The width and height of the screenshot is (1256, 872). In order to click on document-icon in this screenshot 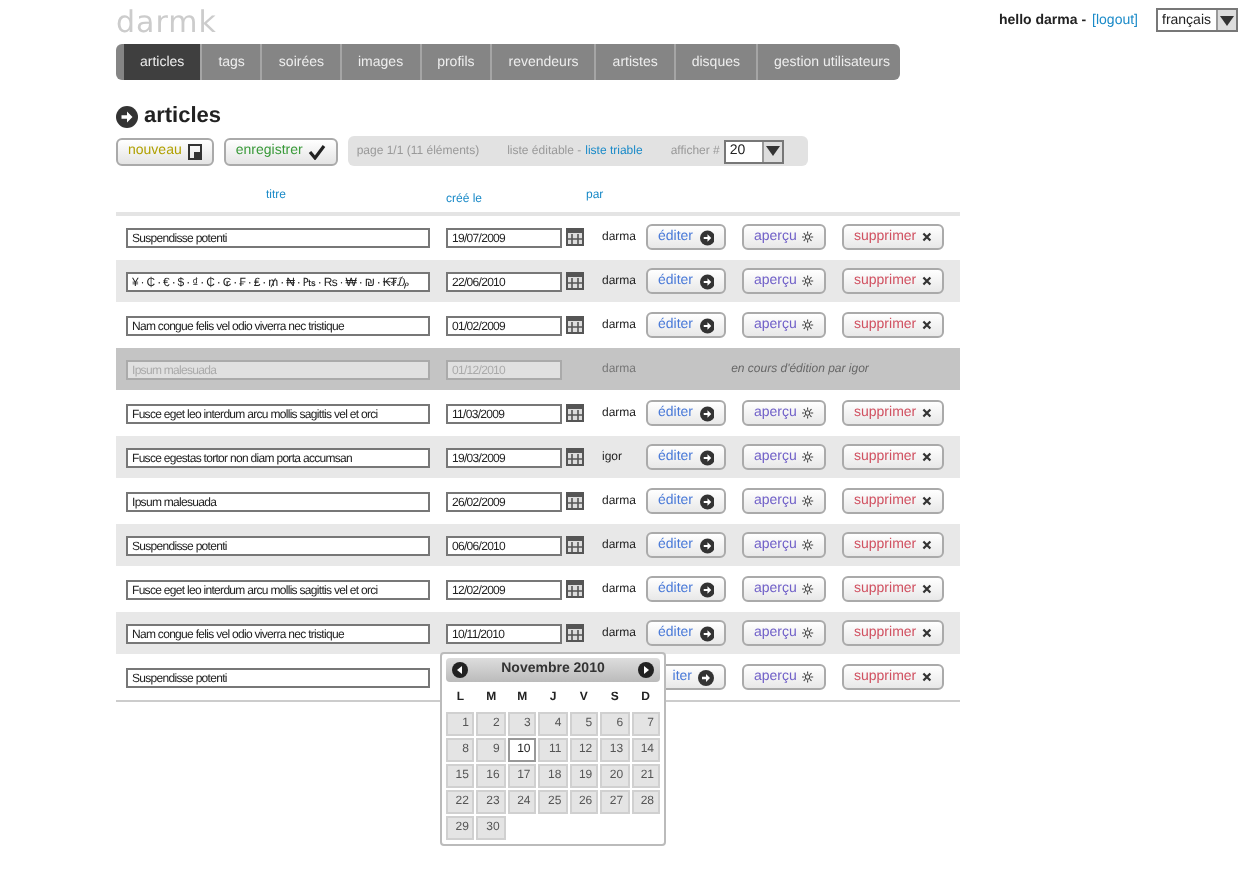, I will do `click(194, 151)`.